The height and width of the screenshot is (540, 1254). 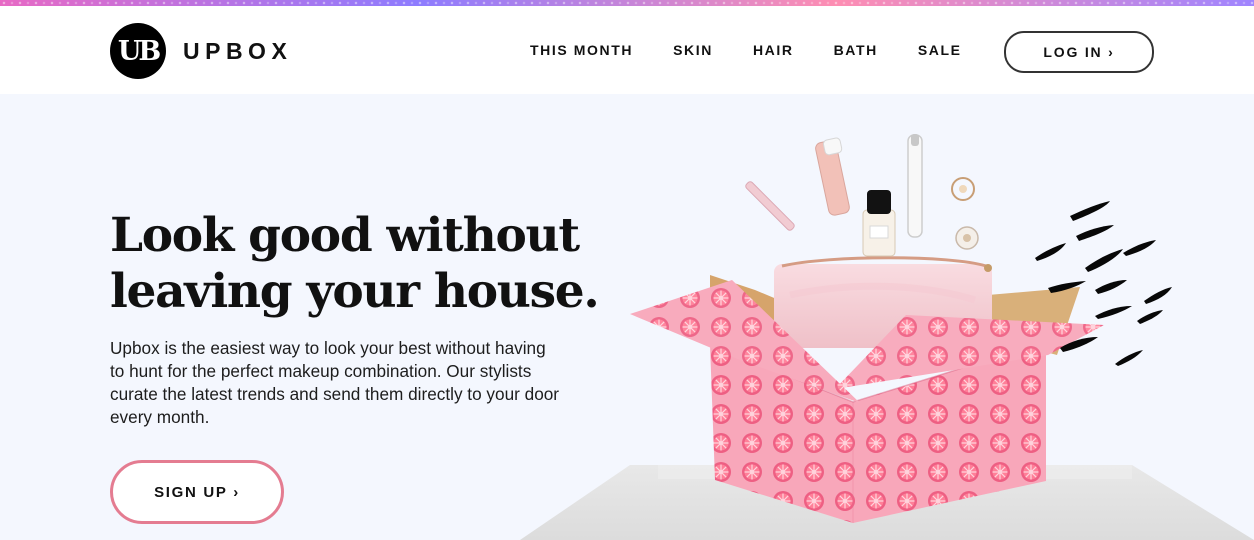 What do you see at coordinates (197, 492) in the screenshot?
I see `signup-button: SIGN UP ›` at bounding box center [197, 492].